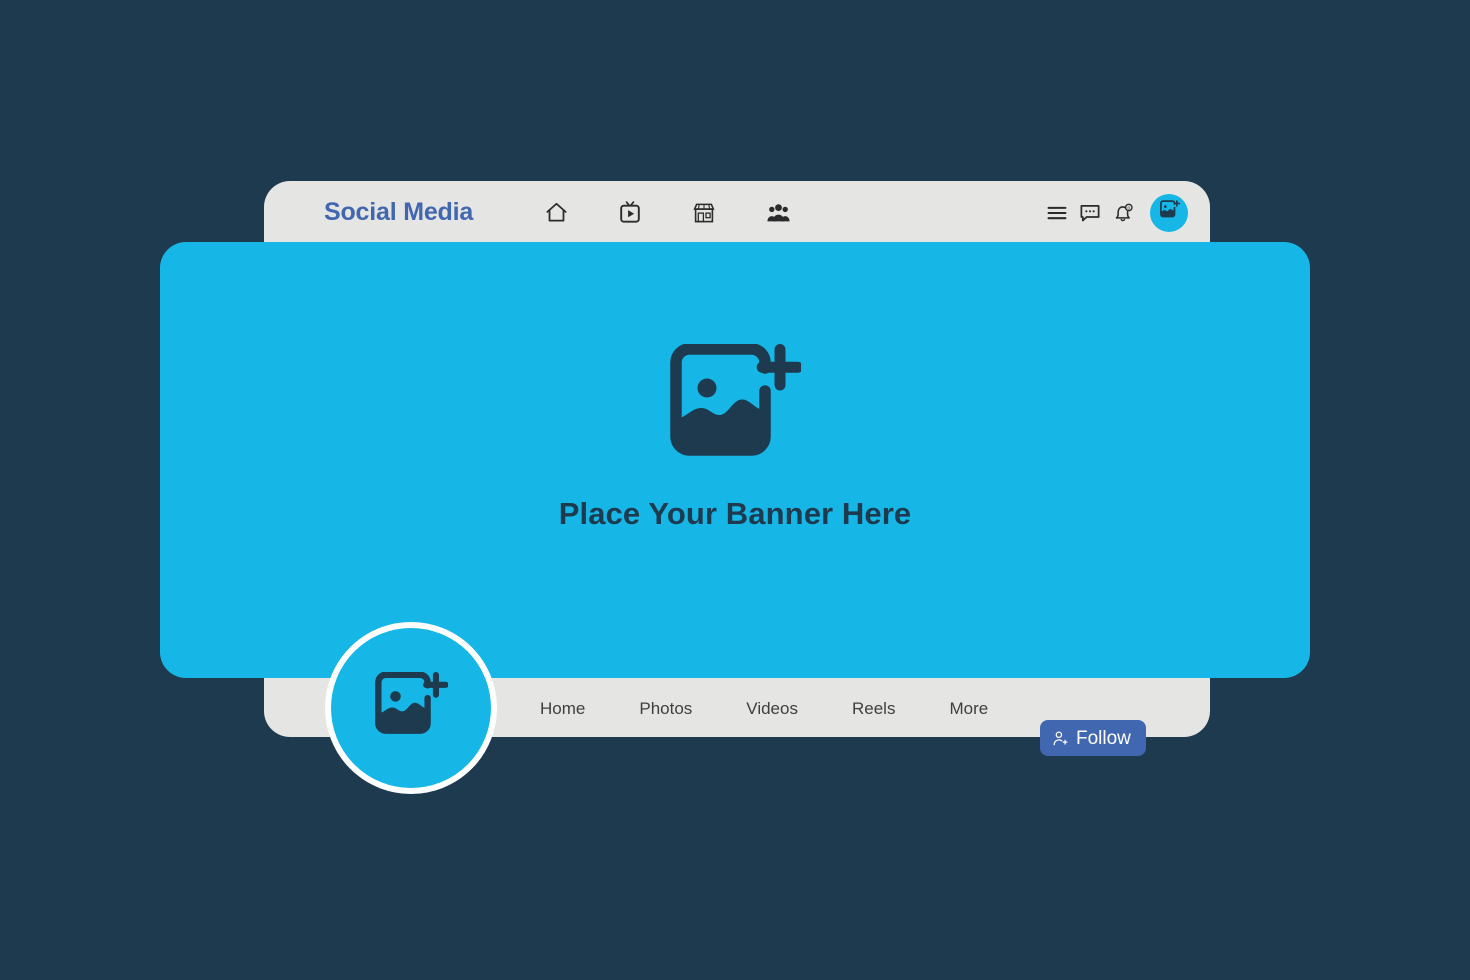 The image size is (1470, 980). What do you see at coordinates (704, 213) in the screenshot?
I see `marketplace-store-icon` at bounding box center [704, 213].